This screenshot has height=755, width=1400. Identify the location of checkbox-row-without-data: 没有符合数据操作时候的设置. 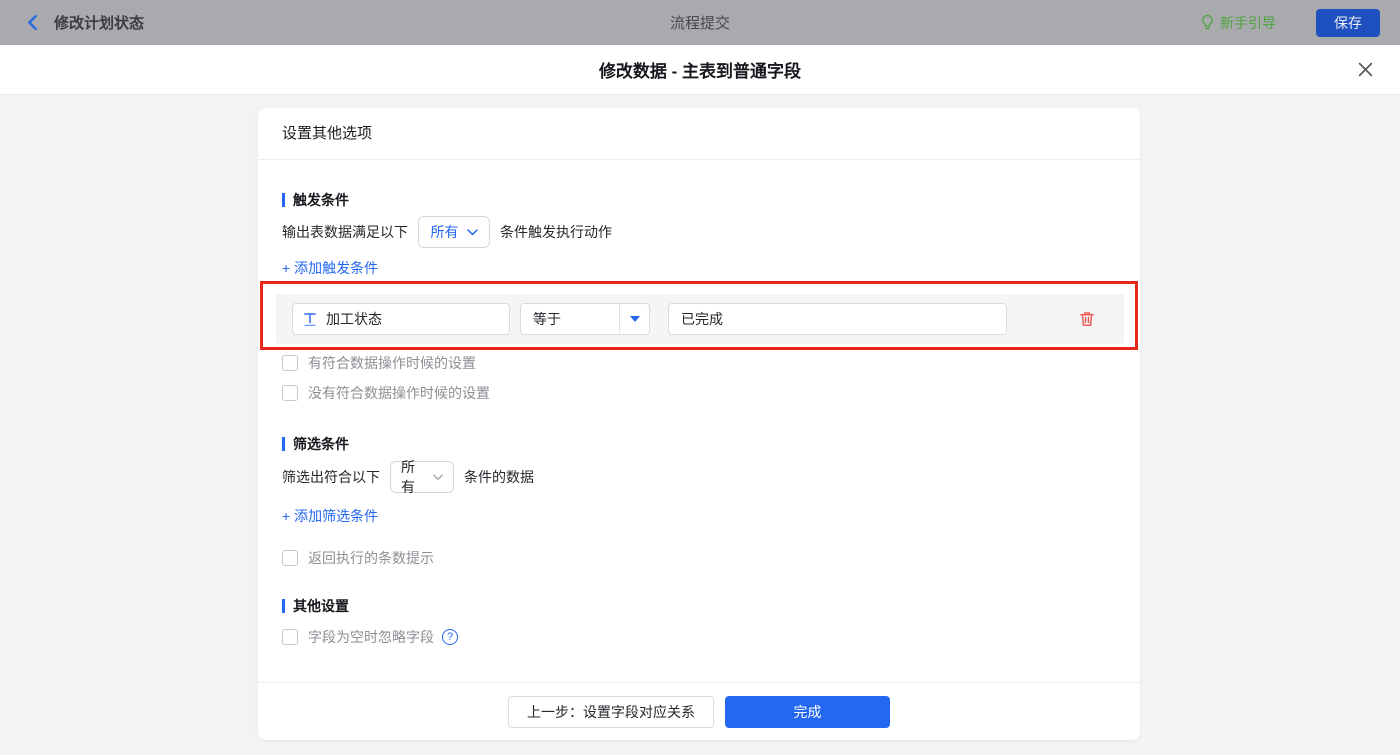
(699, 393).